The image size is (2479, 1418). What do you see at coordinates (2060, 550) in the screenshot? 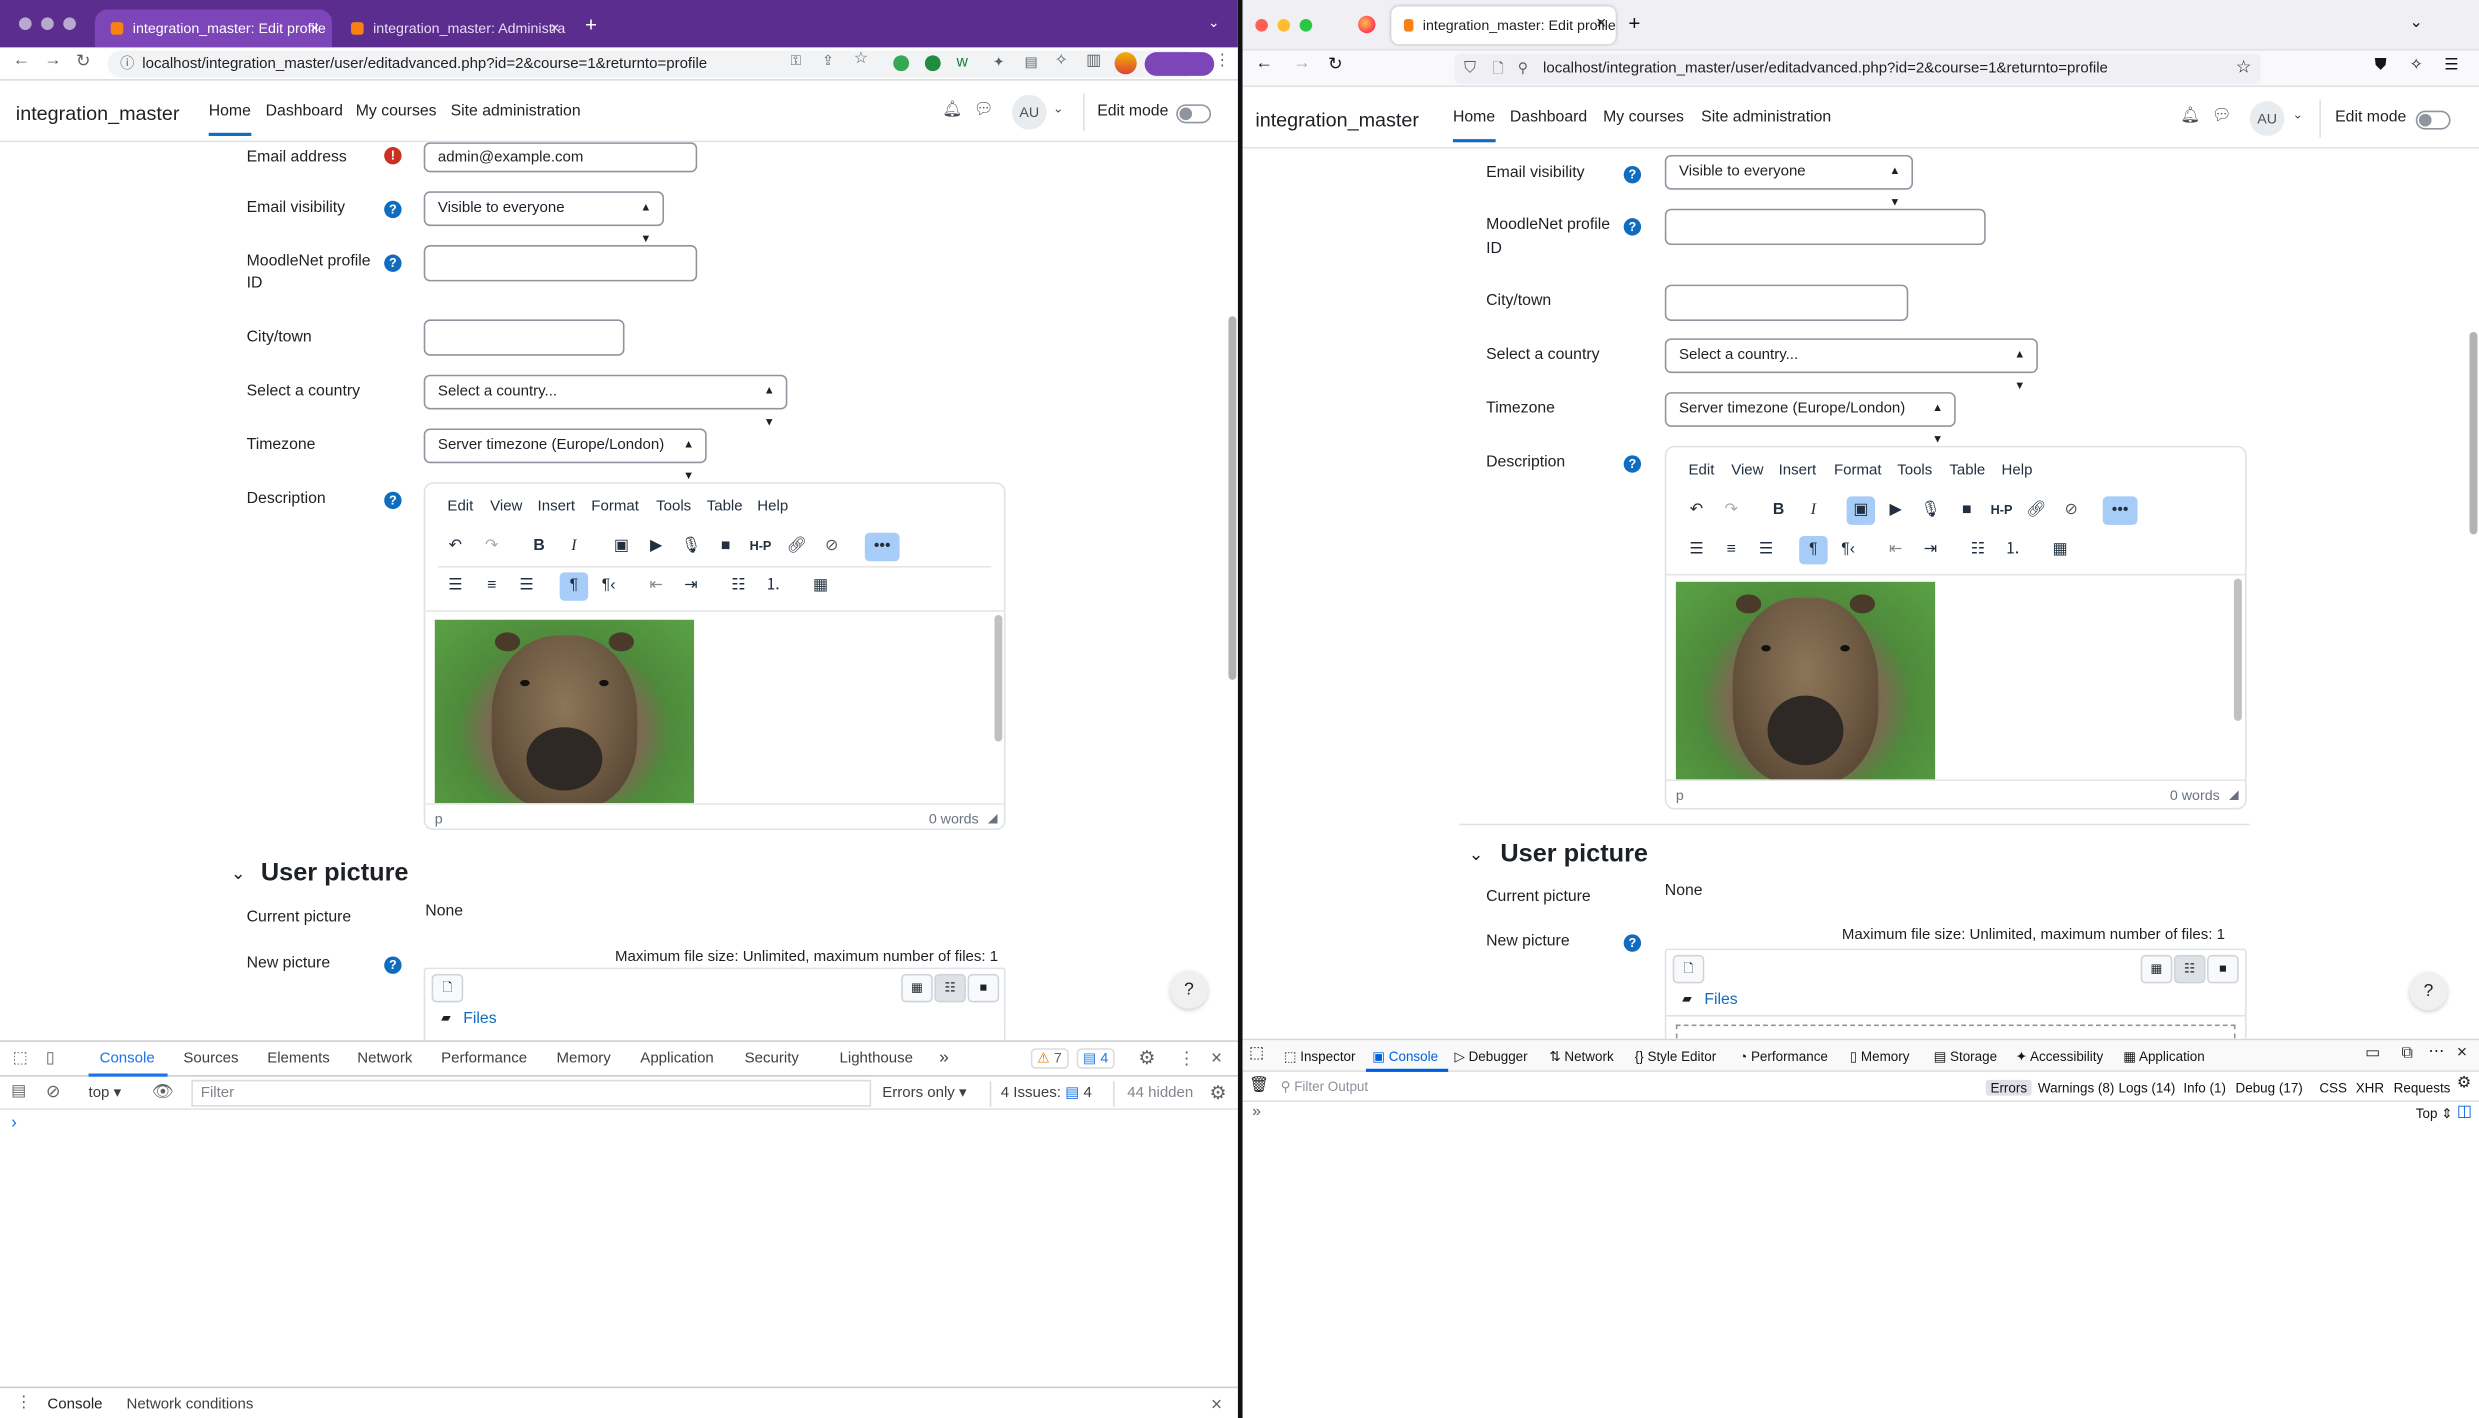
I see `table-icon: ▦` at bounding box center [2060, 550].